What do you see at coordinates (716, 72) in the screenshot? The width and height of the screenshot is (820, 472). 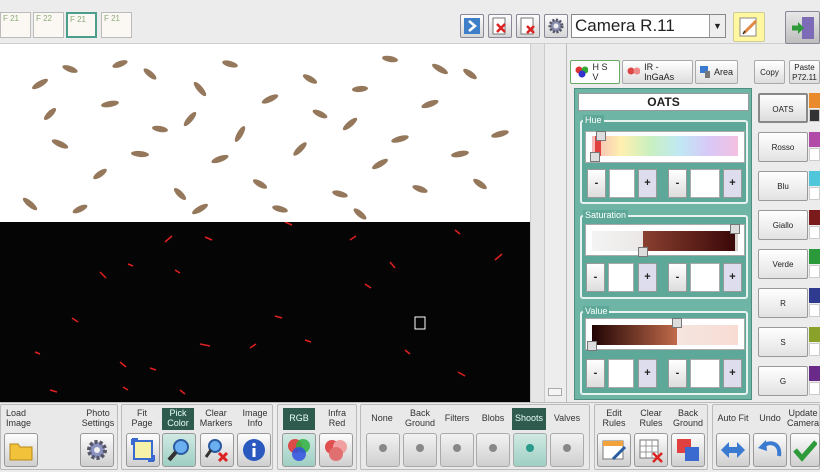 I see `tab-area: Area` at bounding box center [716, 72].